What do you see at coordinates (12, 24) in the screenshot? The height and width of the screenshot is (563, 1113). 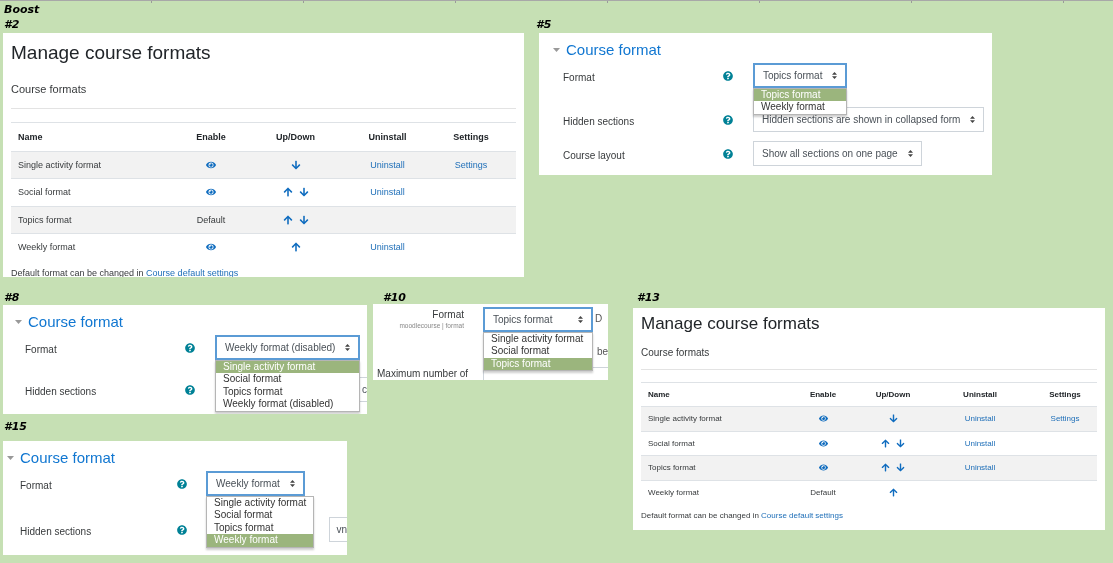 I see `screenshot-number: #2` at bounding box center [12, 24].